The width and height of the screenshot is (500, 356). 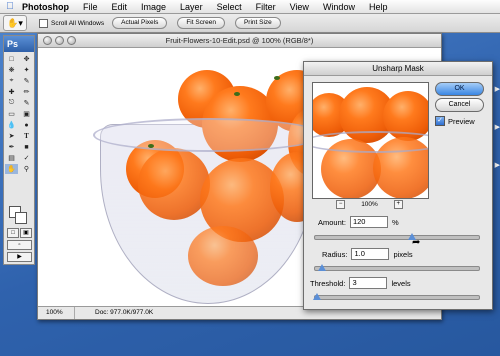 I want to click on menu-file: File, so click(x=90, y=7).